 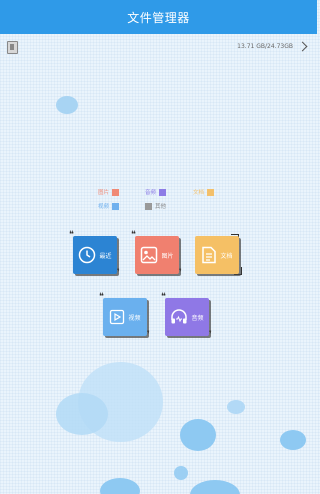 What do you see at coordinates (87, 255) in the screenshot?
I see `clock-icon` at bounding box center [87, 255].